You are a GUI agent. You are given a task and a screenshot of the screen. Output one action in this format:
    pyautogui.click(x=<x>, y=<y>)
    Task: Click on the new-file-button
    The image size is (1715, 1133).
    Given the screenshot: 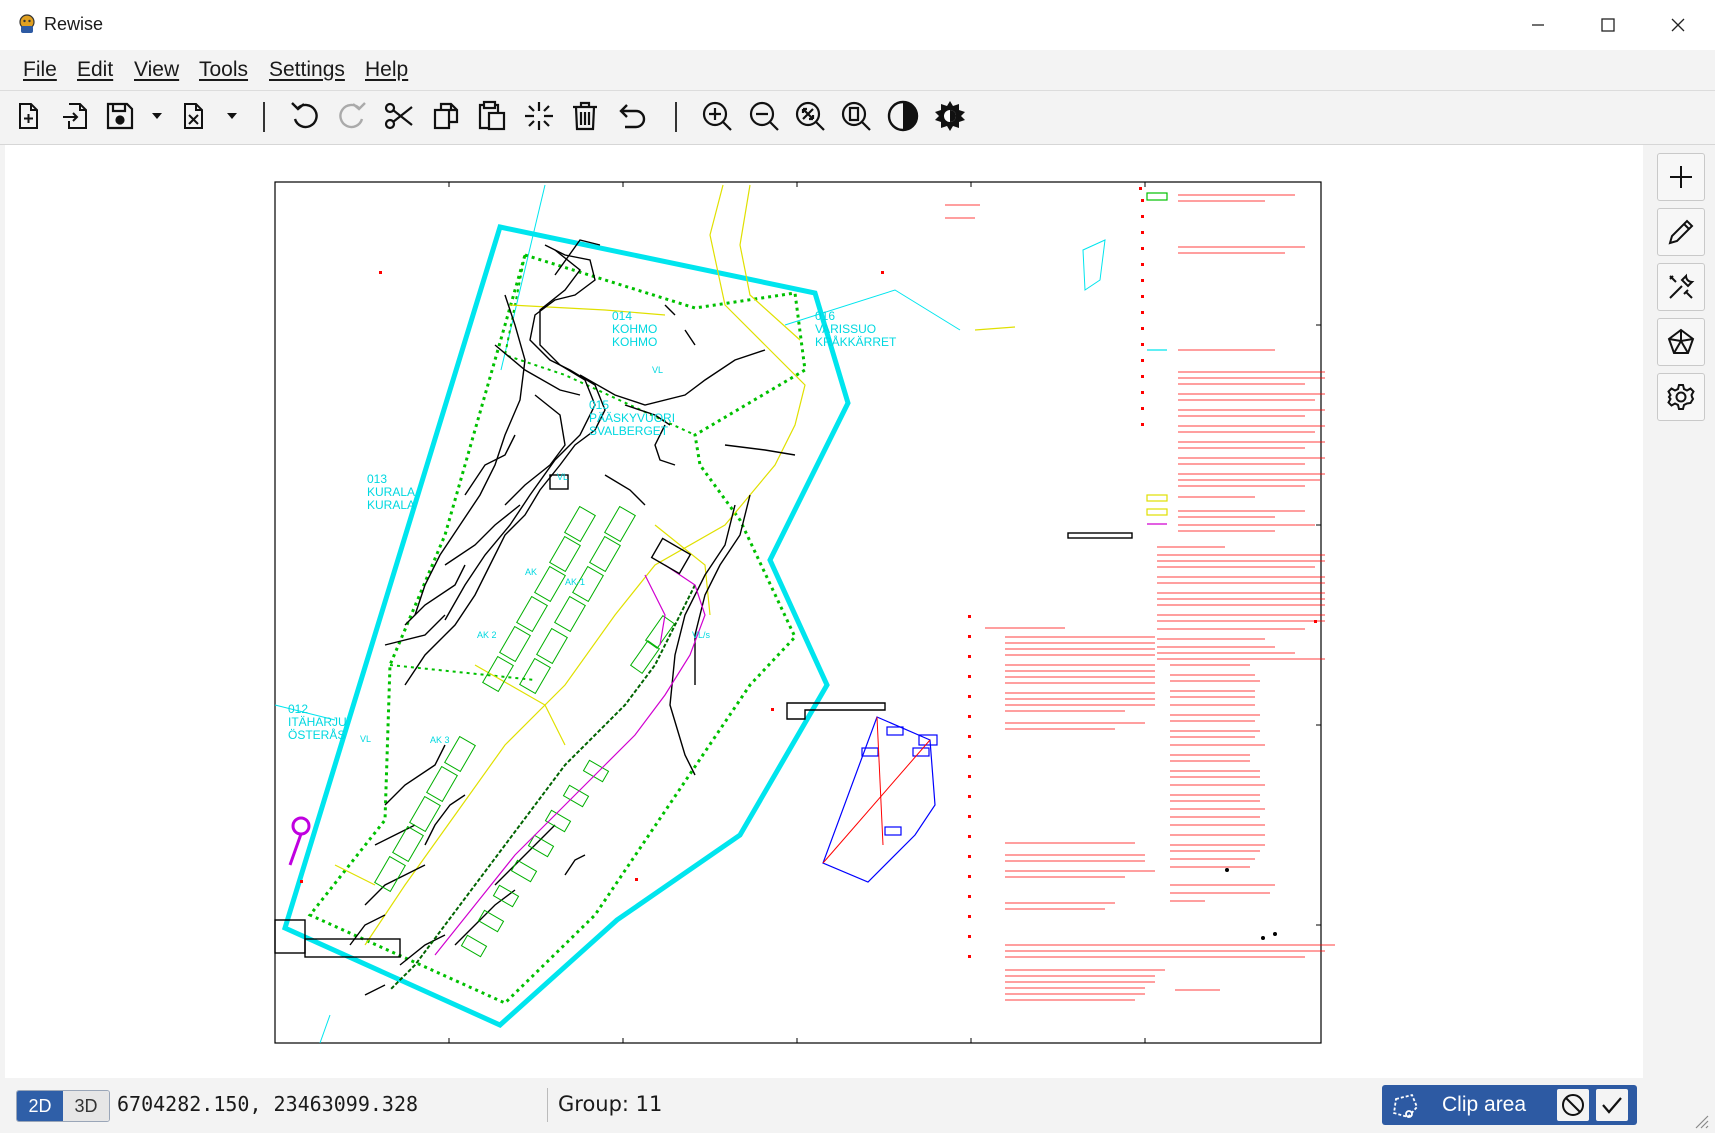 What is the action you would take?
    pyautogui.click(x=28, y=116)
    